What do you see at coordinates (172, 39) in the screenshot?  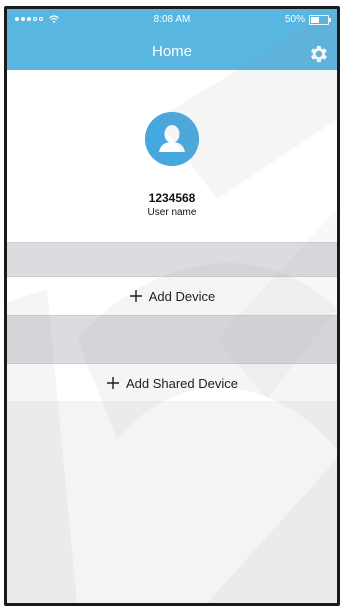 I see `header-bar: 8:08 AM 50% Home` at bounding box center [172, 39].